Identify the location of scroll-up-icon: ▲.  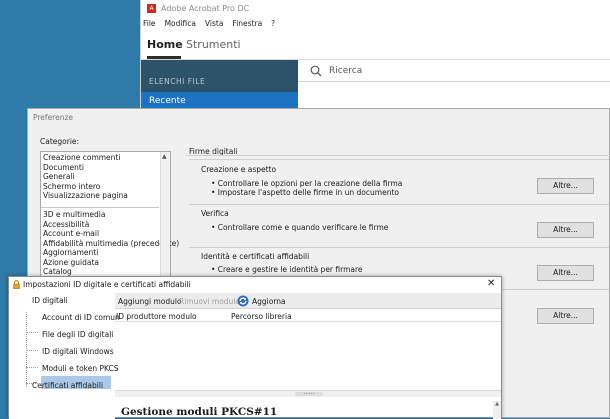
(164, 156).